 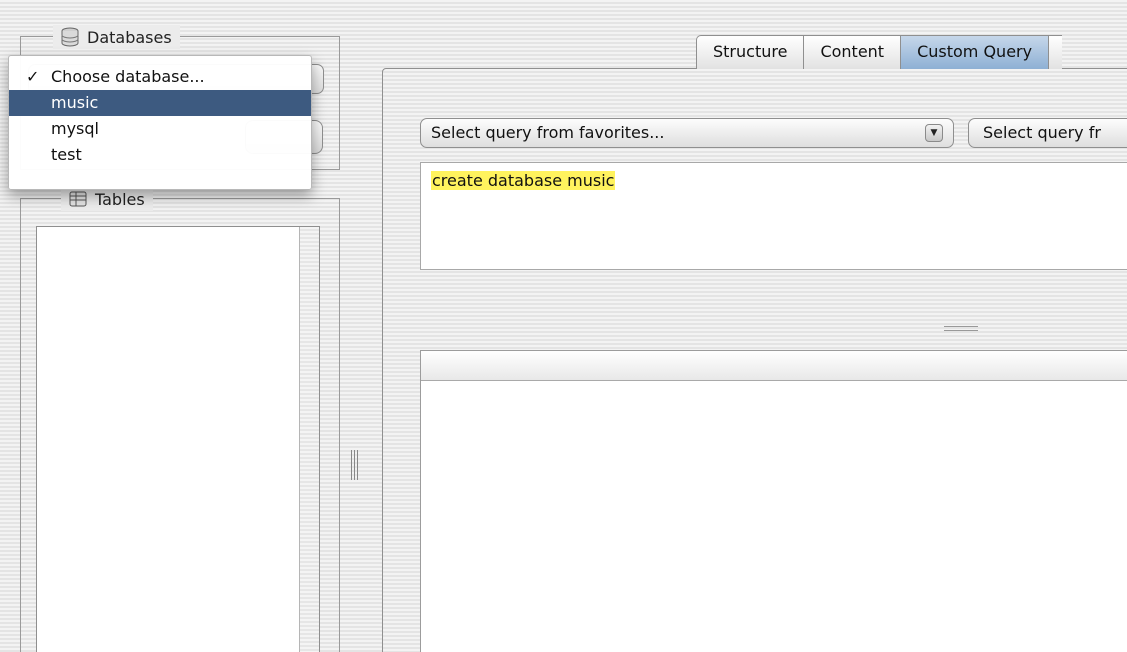 I want to click on results-header, so click(x=774, y=366).